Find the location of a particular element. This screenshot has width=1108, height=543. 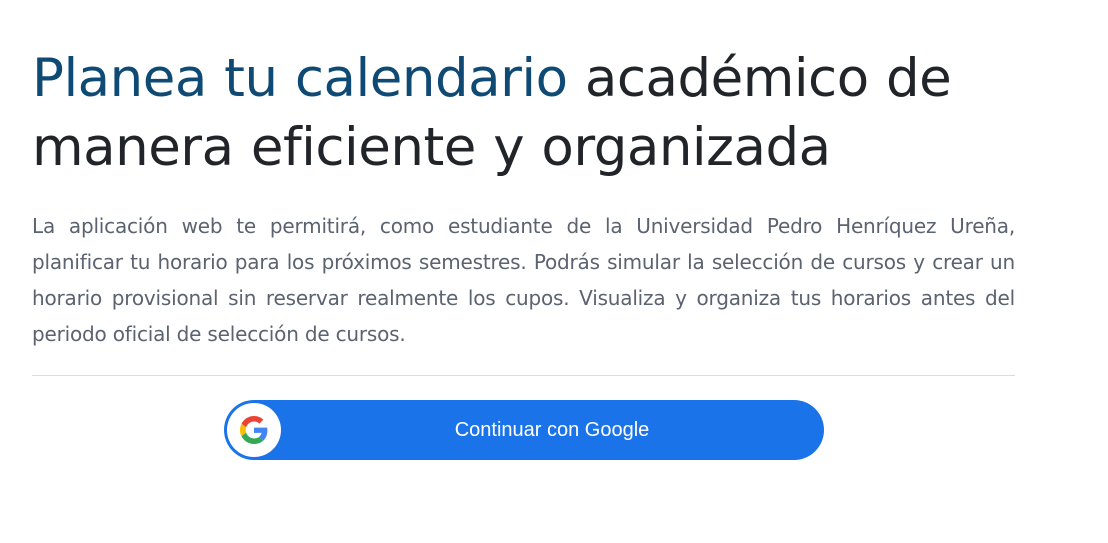

continue-with-google-button: Continuar con Google is located at coordinates (524, 430).